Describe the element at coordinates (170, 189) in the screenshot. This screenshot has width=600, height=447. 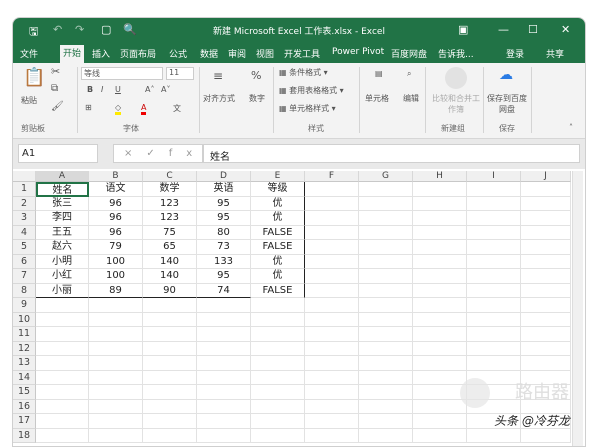
I see `cell: 数学` at that location.